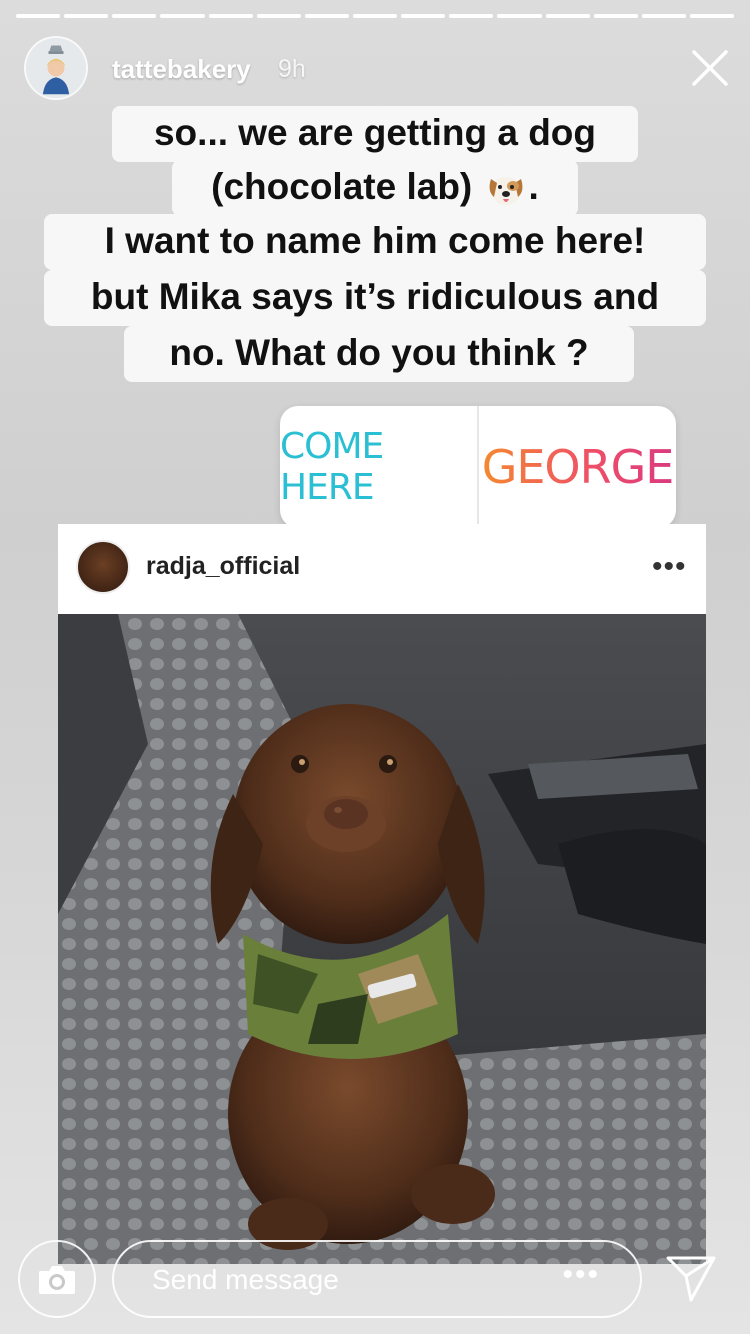 This screenshot has width=750, height=1334. Describe the element at coordinates (377, 1279) in the screenshot. I see `send-message-input: Send message •••` at that location.